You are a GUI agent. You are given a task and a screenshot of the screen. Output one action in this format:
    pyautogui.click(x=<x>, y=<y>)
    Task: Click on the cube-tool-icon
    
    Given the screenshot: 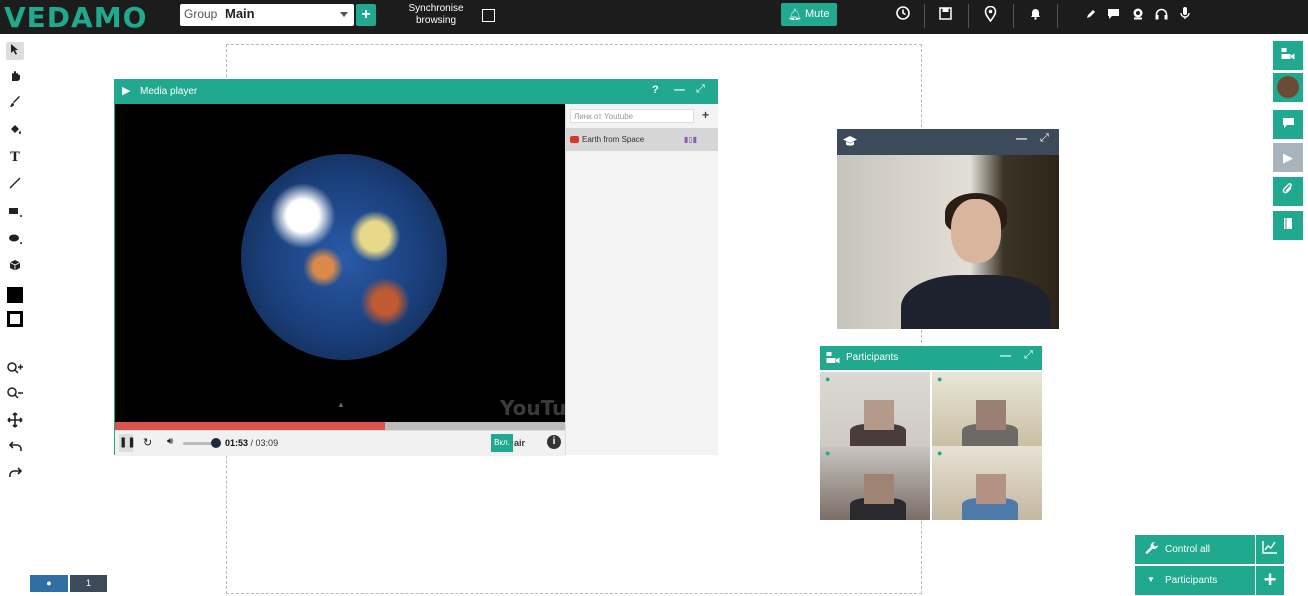 What is the action you would take?
    pyautogui.click(x=15, y=267)
    